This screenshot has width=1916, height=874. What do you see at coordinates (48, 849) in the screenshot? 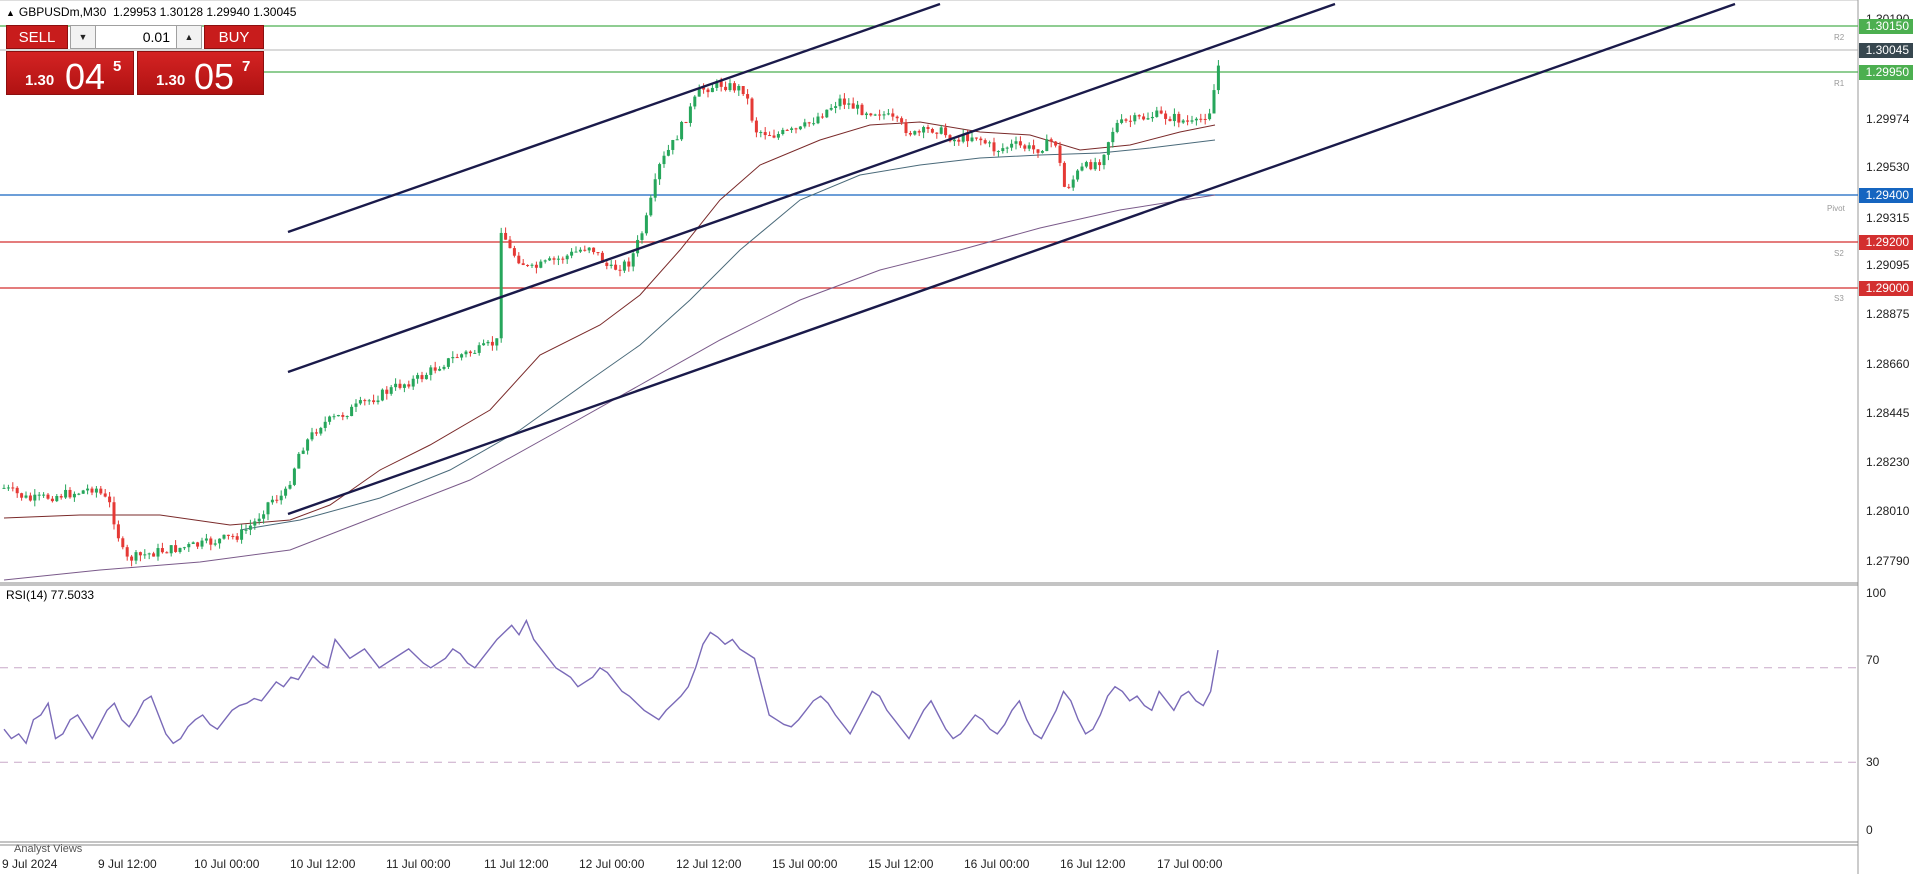
I see `analyst-views-tab: Analyst Views` at bounding box center [48, 849].